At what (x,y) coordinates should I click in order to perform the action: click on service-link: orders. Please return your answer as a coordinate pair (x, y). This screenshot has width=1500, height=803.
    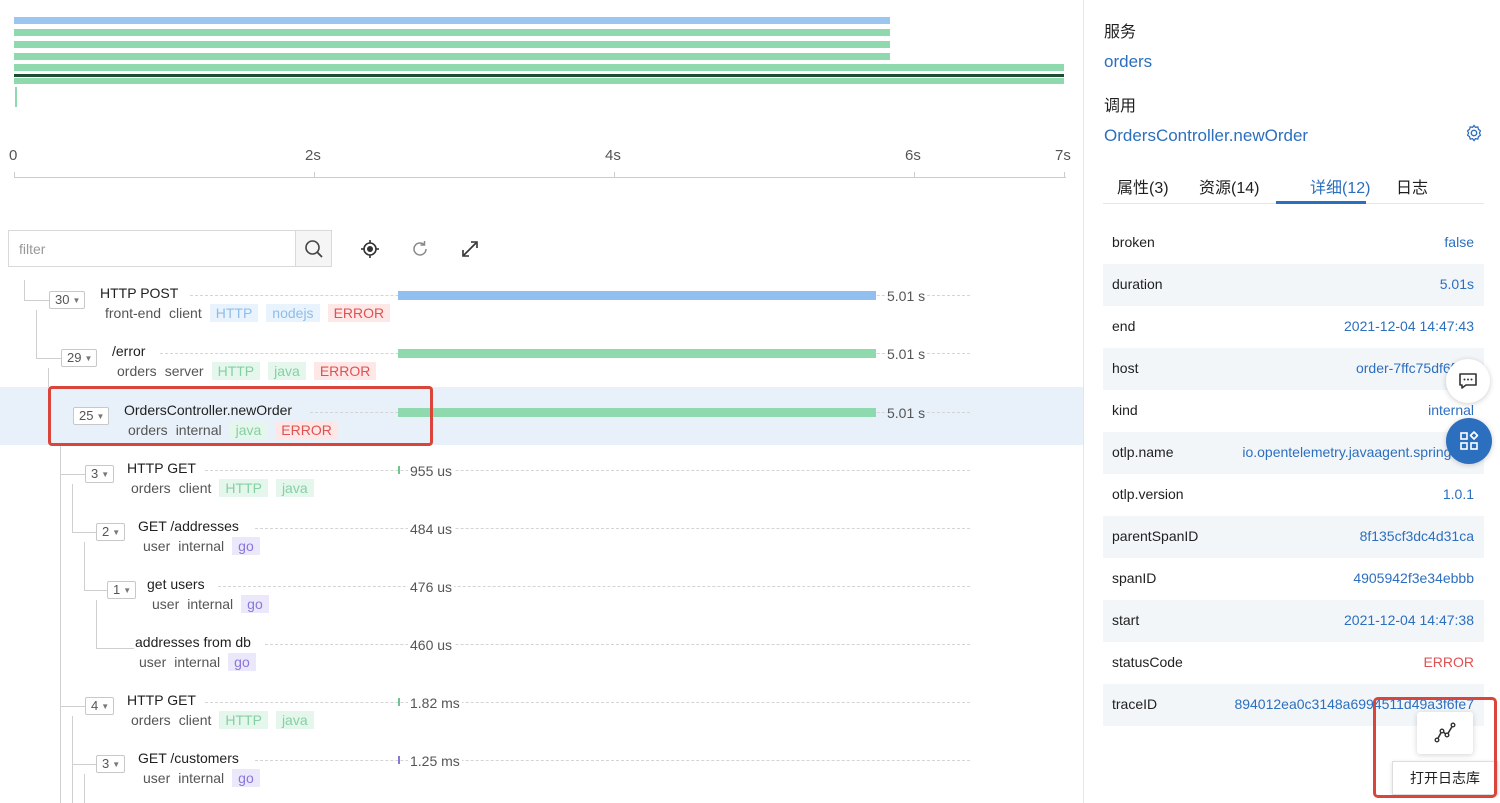
    Looking at the image, I should click on (1128, 62).